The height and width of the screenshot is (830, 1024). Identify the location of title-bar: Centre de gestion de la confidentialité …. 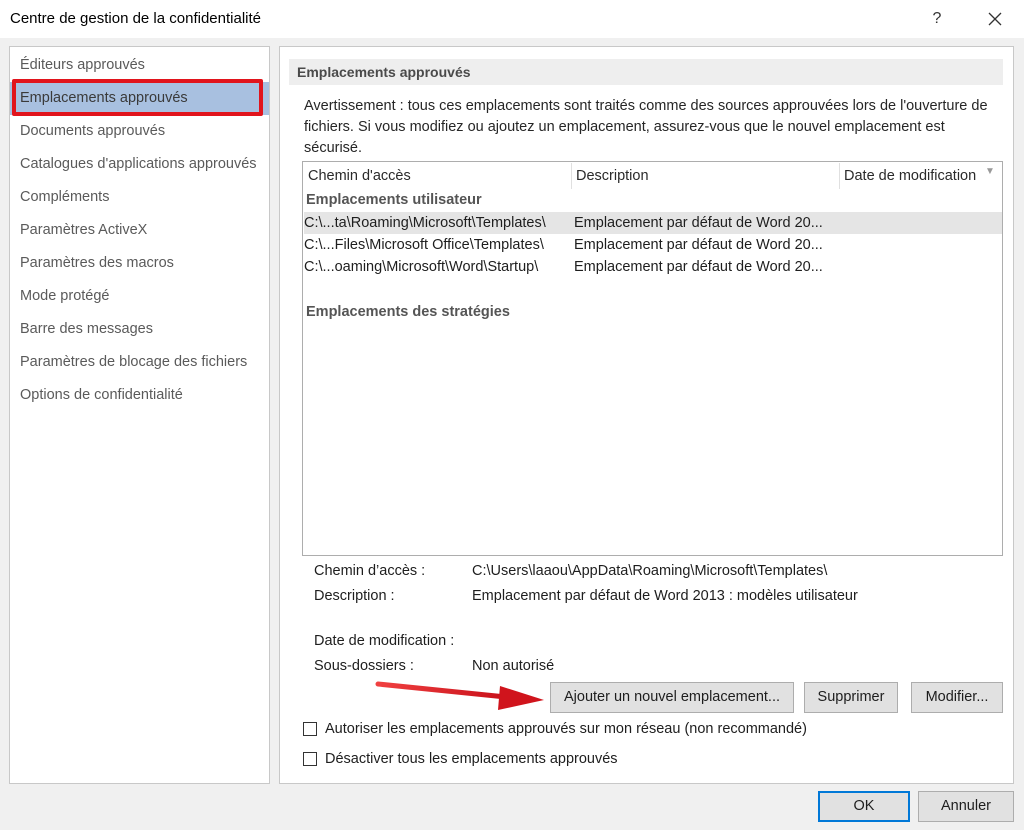
(512, 19).